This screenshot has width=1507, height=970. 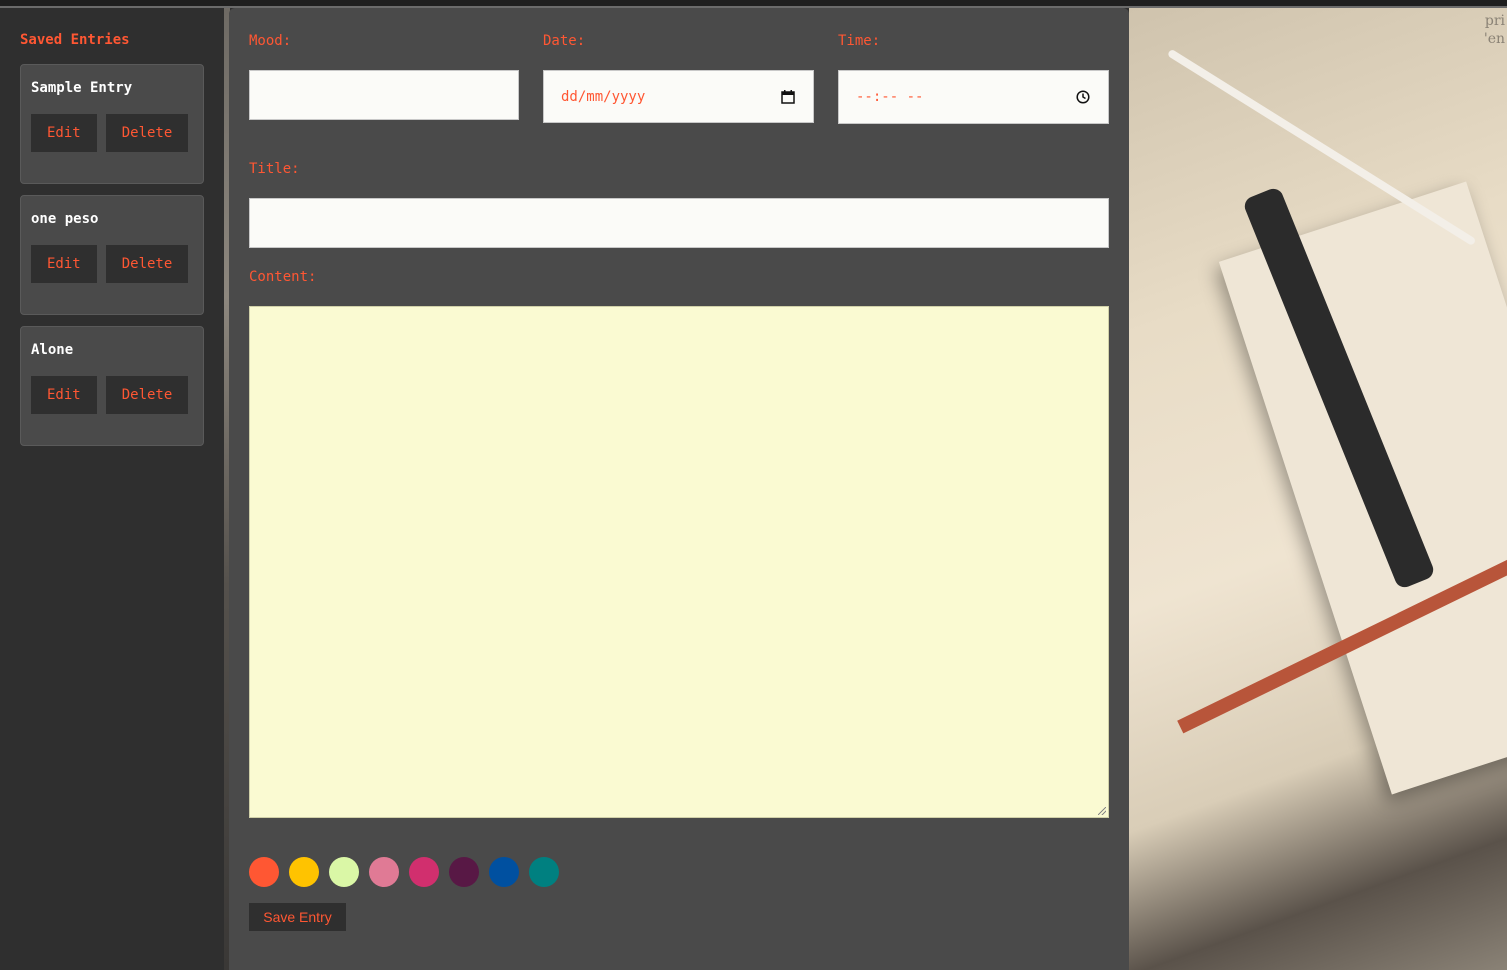 What do you see at coordinates (82, 88) in the screenshot?
I see `entry-title: Sample Entry` at bounding box center [82, 88].